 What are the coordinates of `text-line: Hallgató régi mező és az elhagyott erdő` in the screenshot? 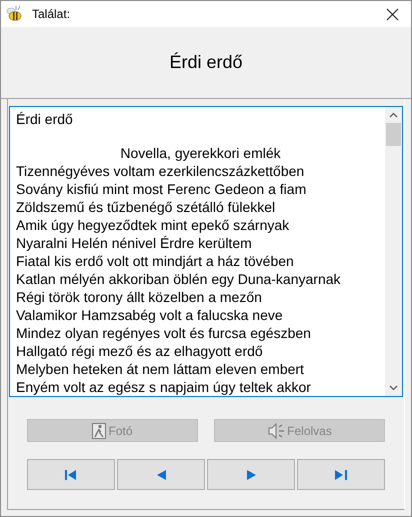 It's located at (139, 351).